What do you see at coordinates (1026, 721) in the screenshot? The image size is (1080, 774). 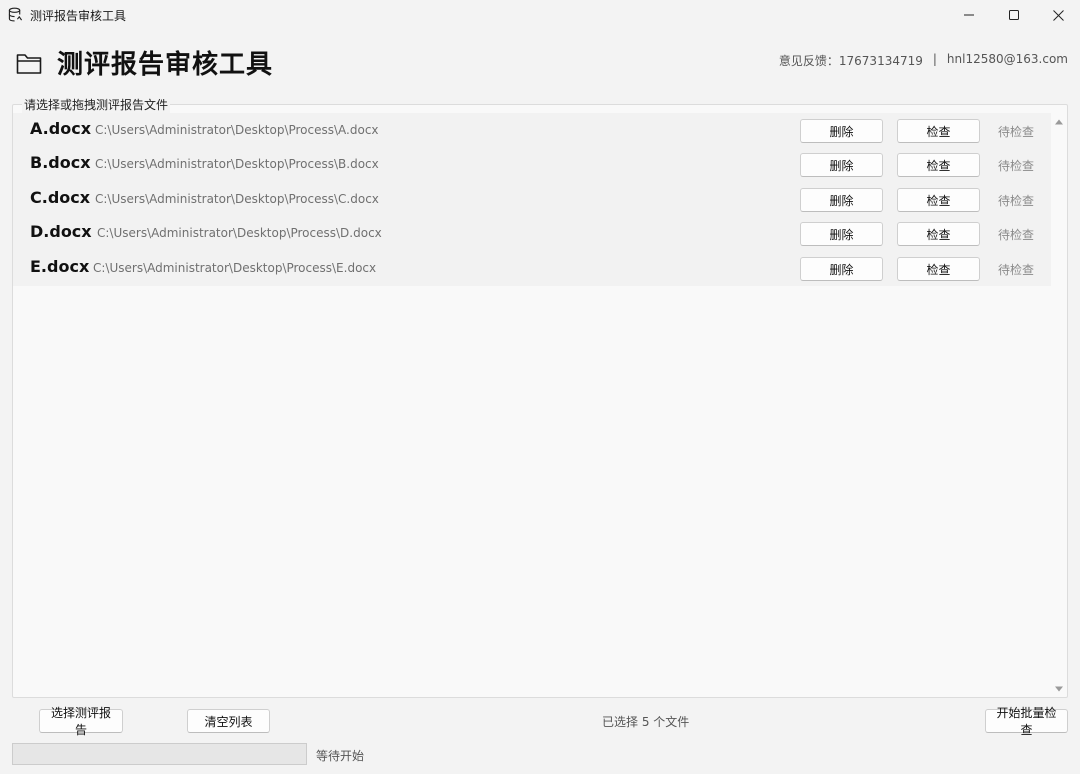 I see `start-batch-check-button: 开始批量检查` at bounding box center [1026, 721].